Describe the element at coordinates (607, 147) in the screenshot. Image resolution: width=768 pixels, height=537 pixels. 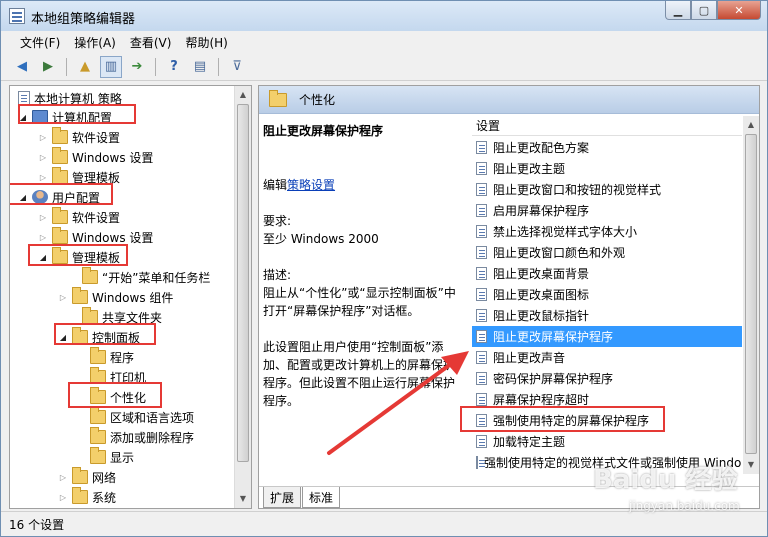
I see `setting-row: 阻止更改配色方案` at that location.